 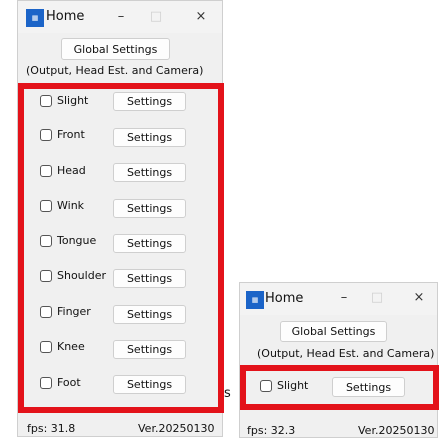 I want to click on fps-readout: fps: 31.8, so click(x=51, y=428).